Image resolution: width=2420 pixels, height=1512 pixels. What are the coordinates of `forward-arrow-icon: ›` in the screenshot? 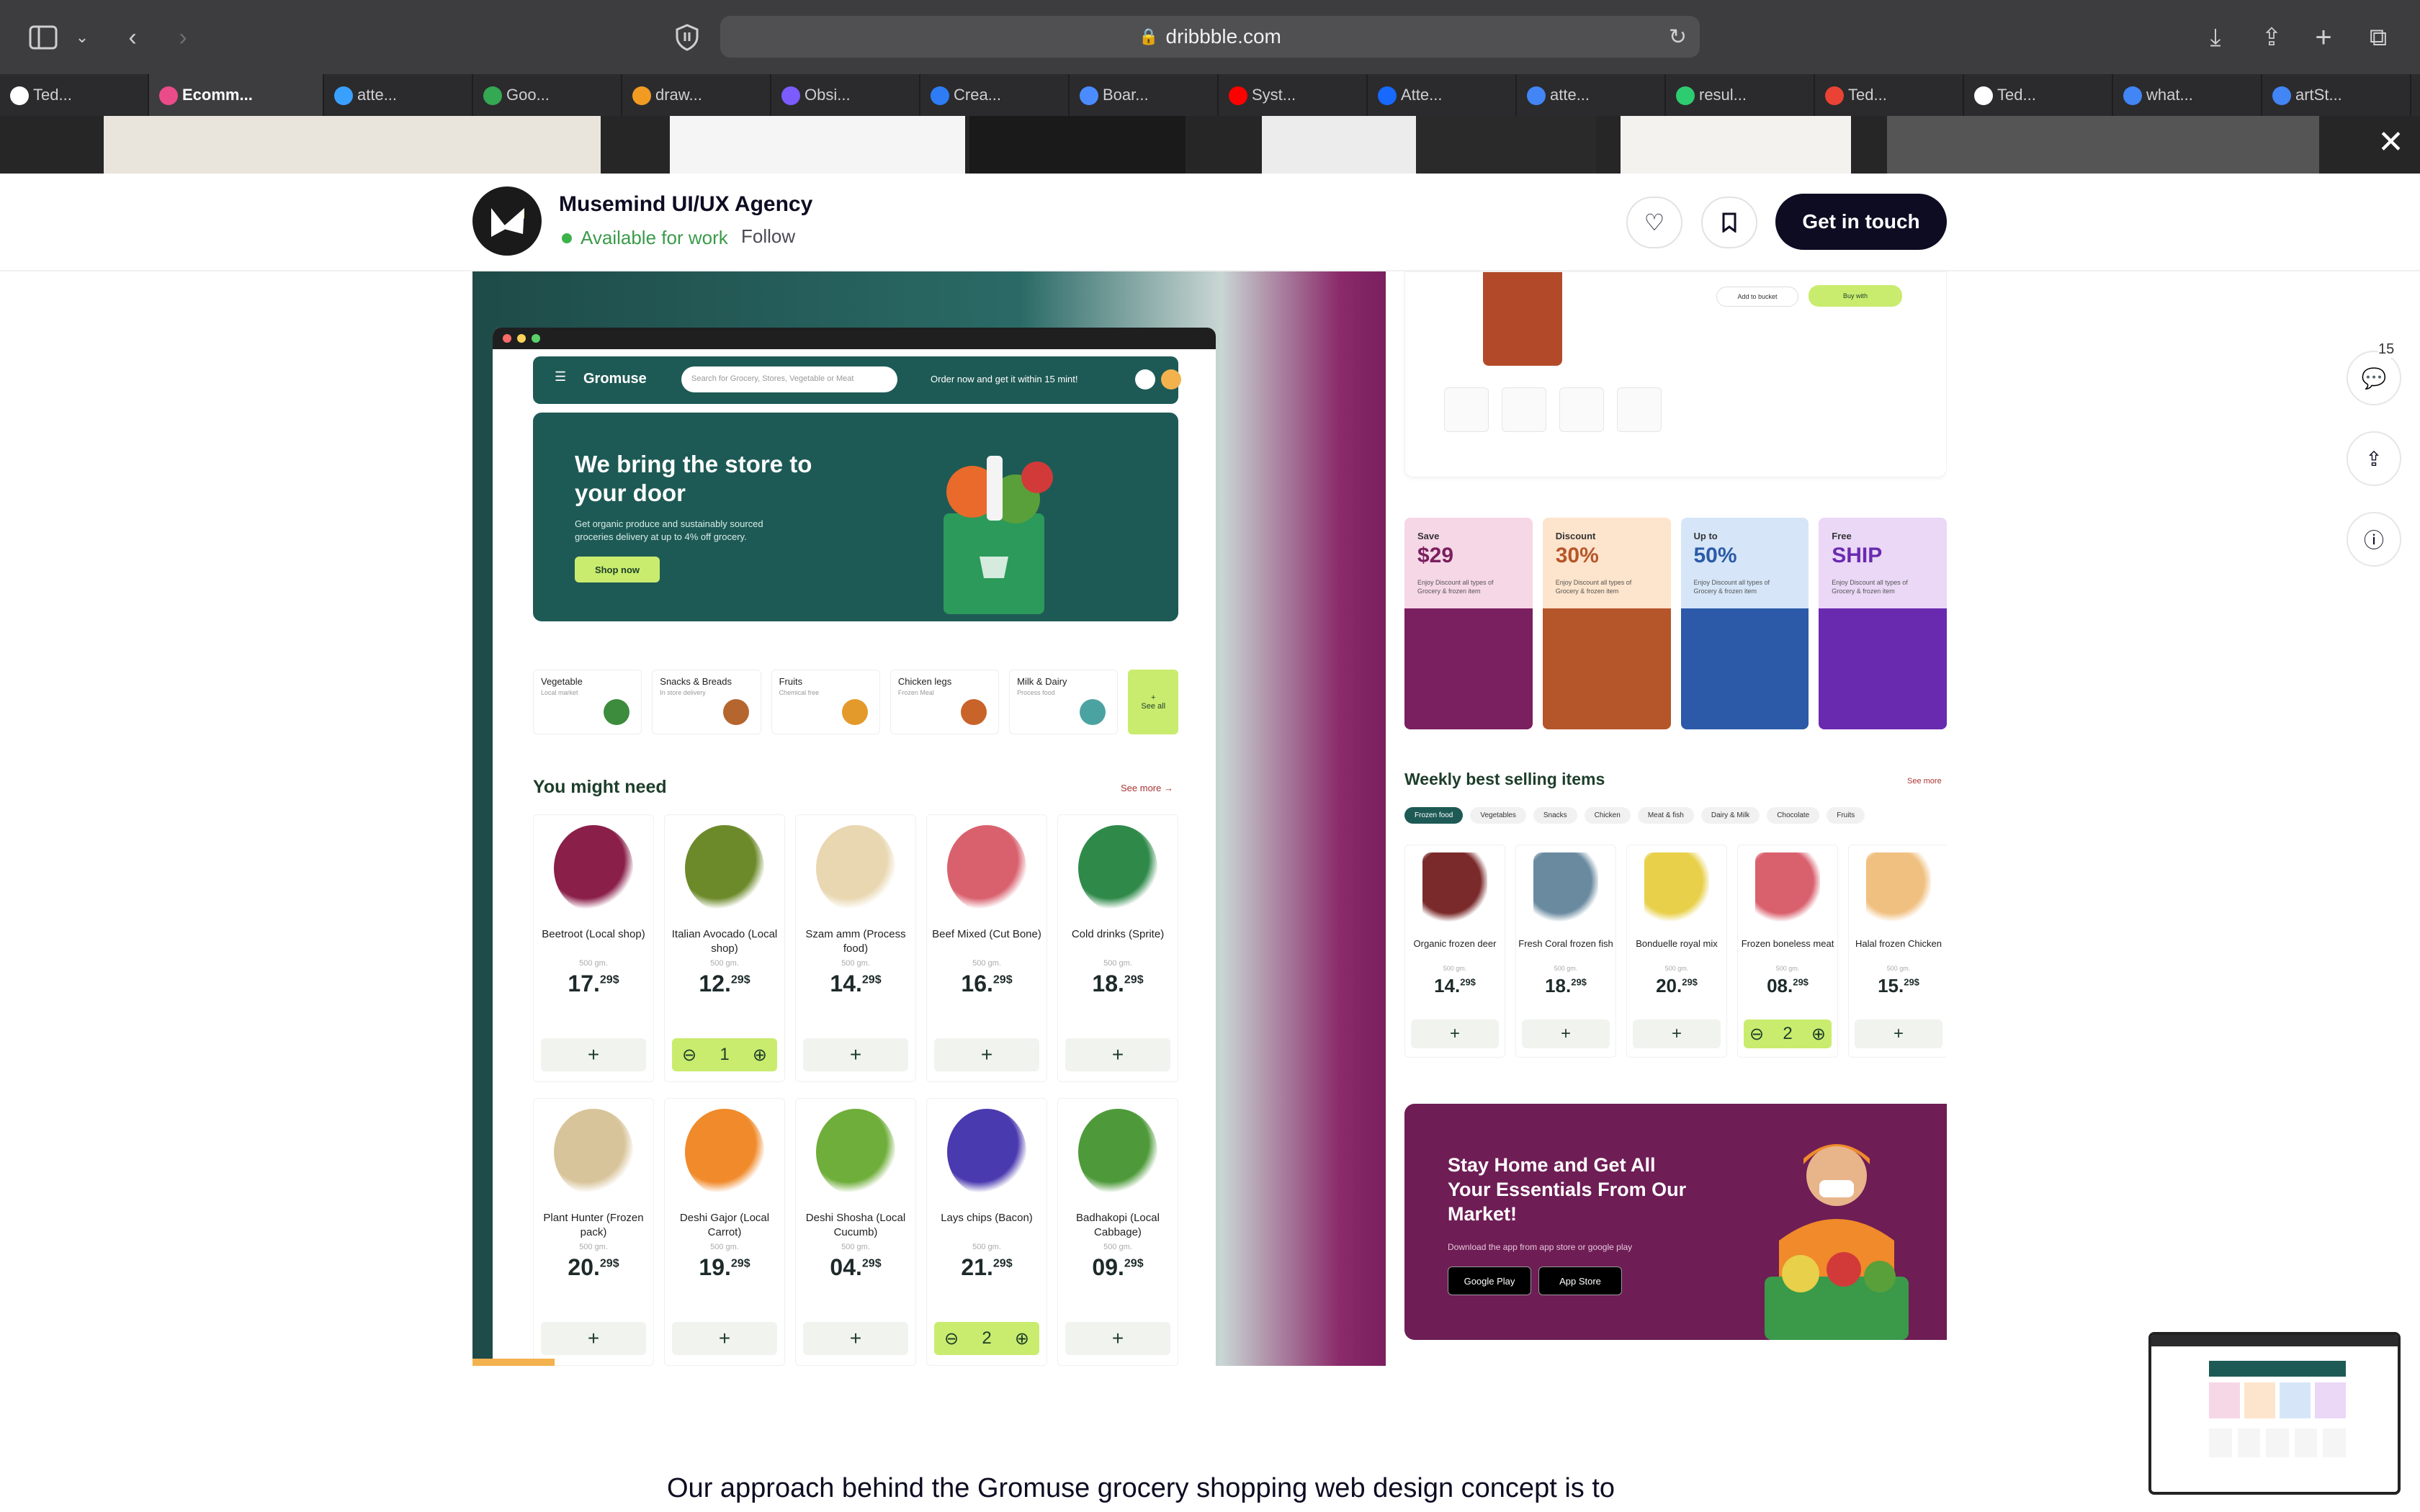 It's located at (183, 37).